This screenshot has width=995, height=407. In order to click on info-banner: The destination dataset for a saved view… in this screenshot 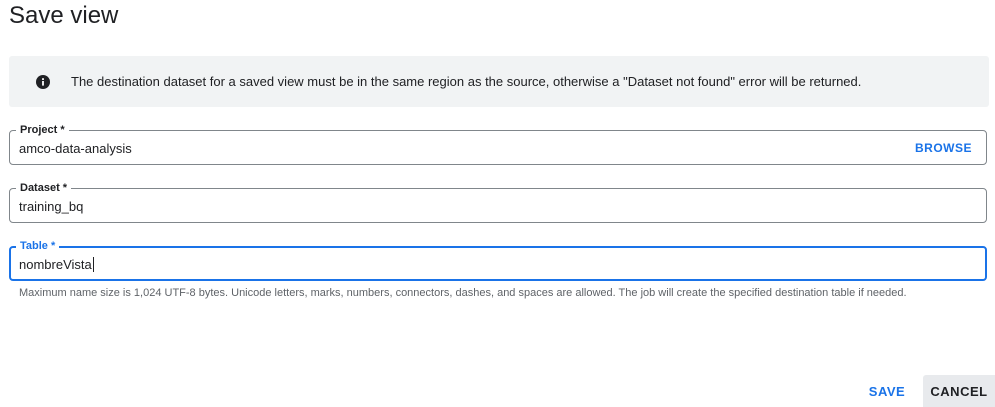, I will do `click(499, 81)`.